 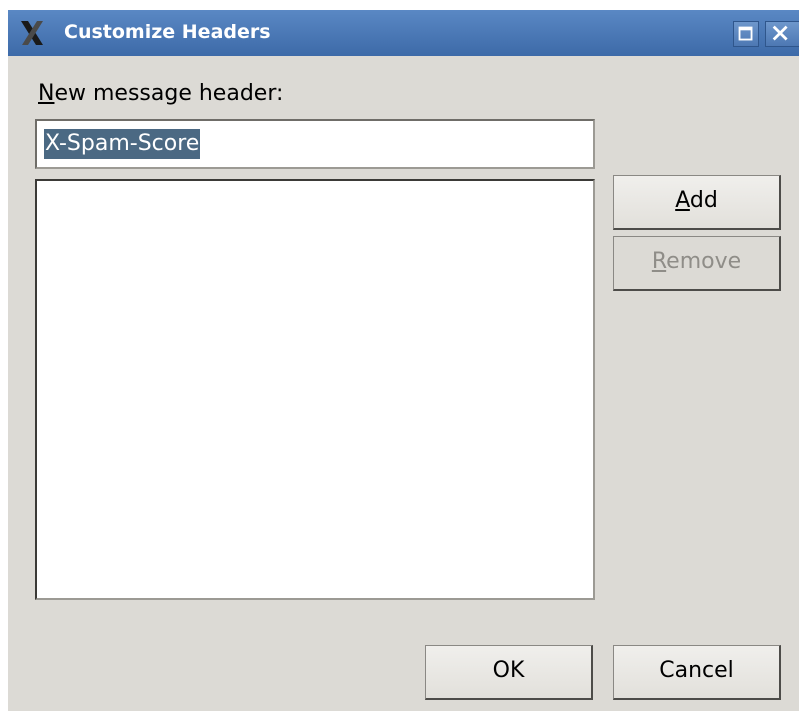 I want to click on window-title: Customize Headers, so click(x=167, y=32).